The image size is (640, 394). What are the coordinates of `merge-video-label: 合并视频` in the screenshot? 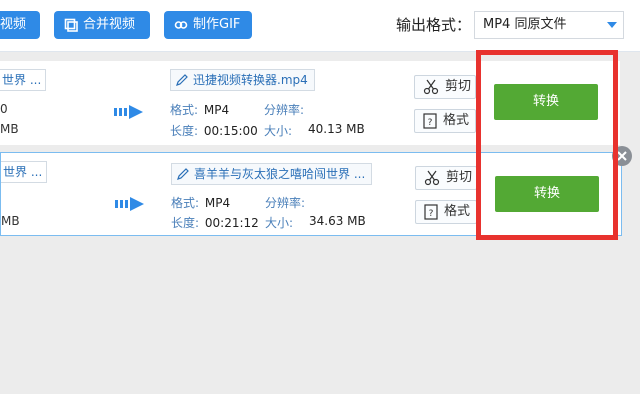 It's located at (109, 24).